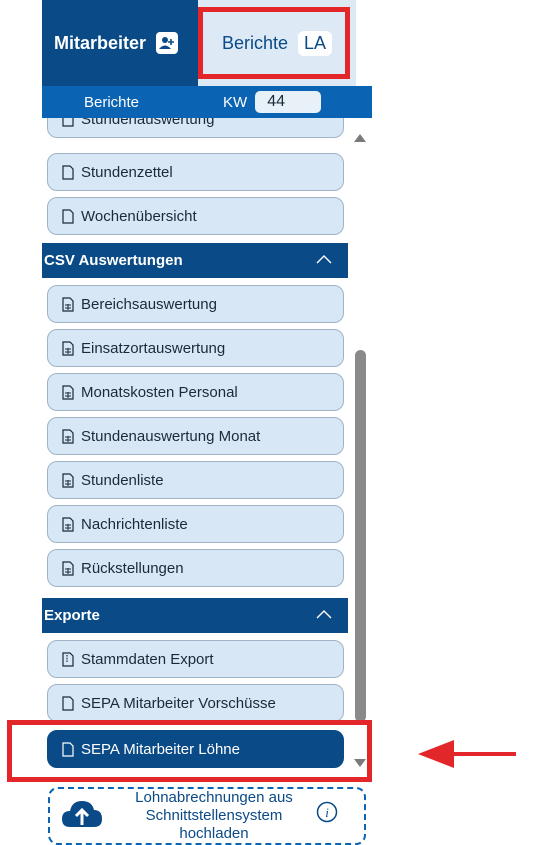  What do you see at coordinates (178, 703) in the screenshot?
I see `report-item-label: SEPA Mitarbeiter Vorschüsse` at bounding box center [178, 703].